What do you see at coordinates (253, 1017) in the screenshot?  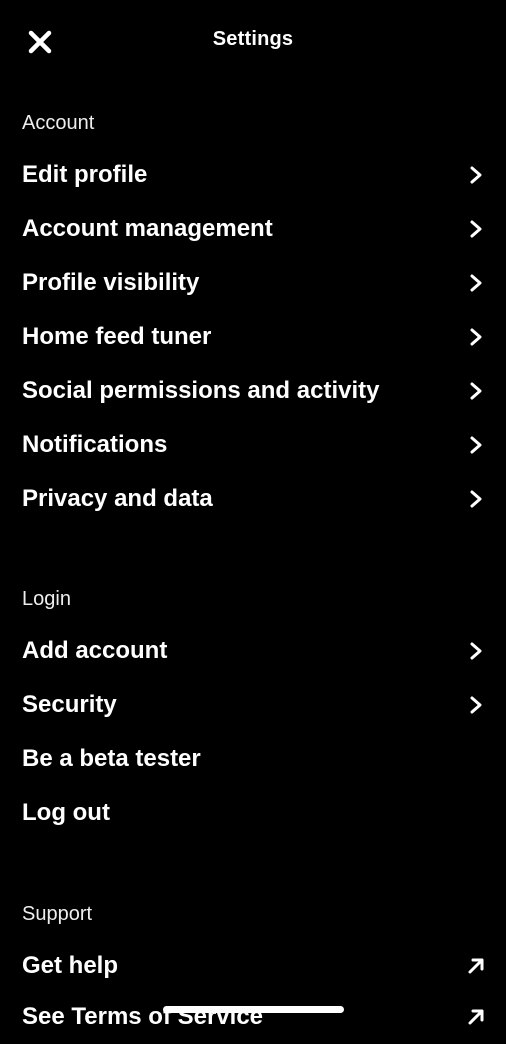 I see `menu-item-terms-of-service: See Terms of Service` at bounding box center [253, 1017].